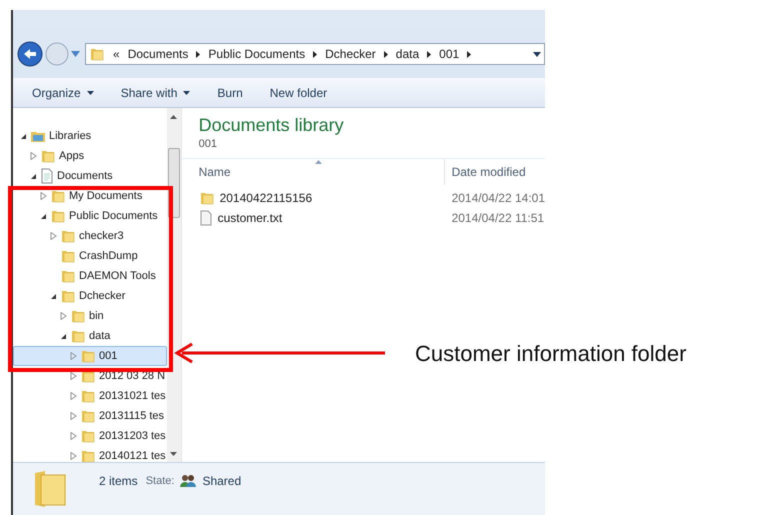  I want to click on date-modified: 2014/04/22 14:01, so click(497, 198).